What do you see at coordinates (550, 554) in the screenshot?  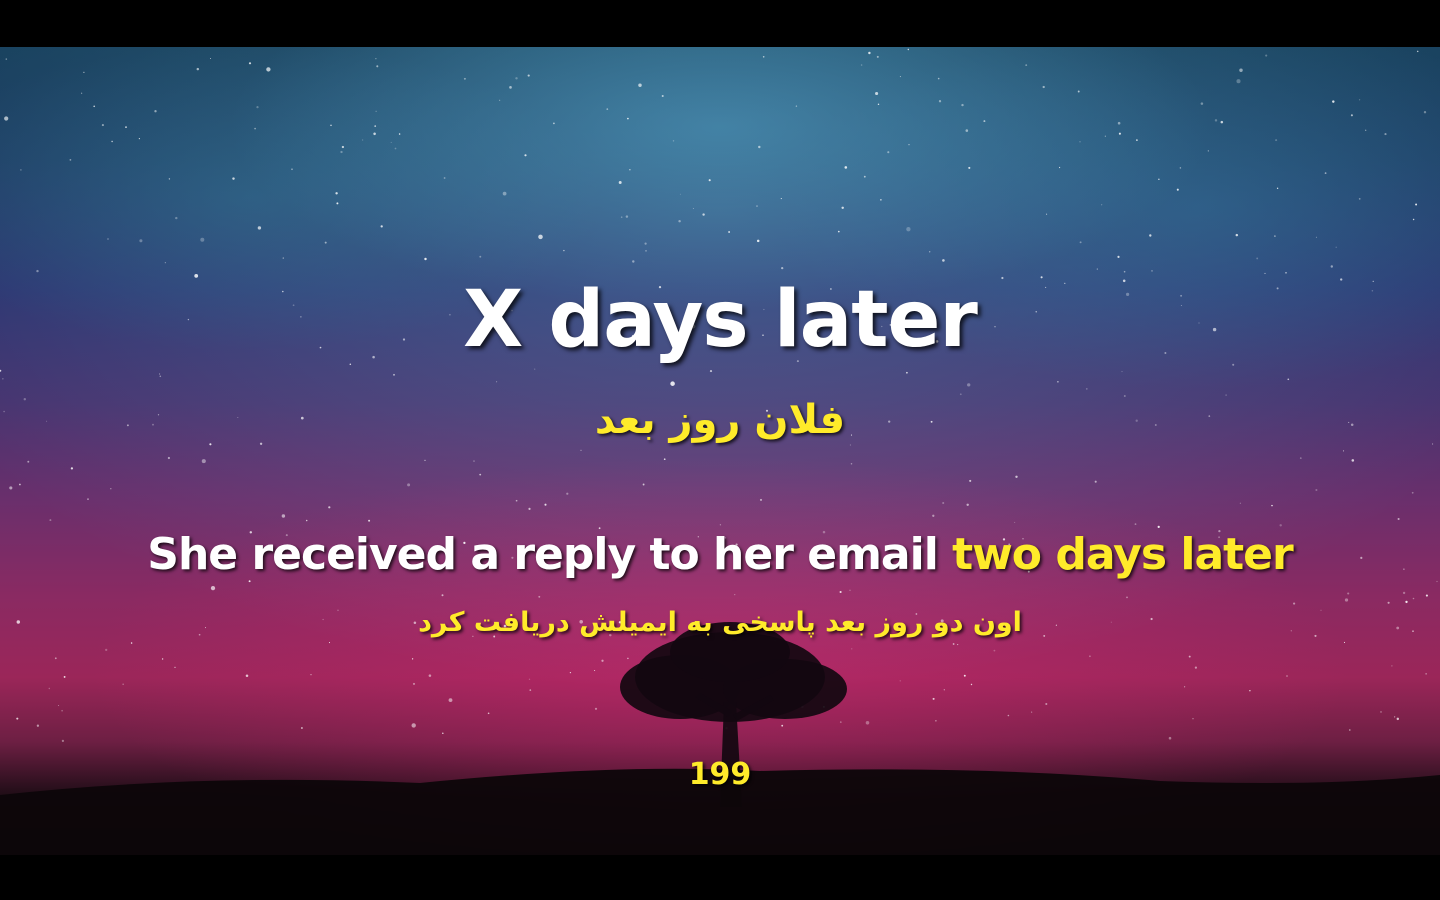 I see `example-sentence-main: She received a reply to her email` at bounding box center [550, 554].